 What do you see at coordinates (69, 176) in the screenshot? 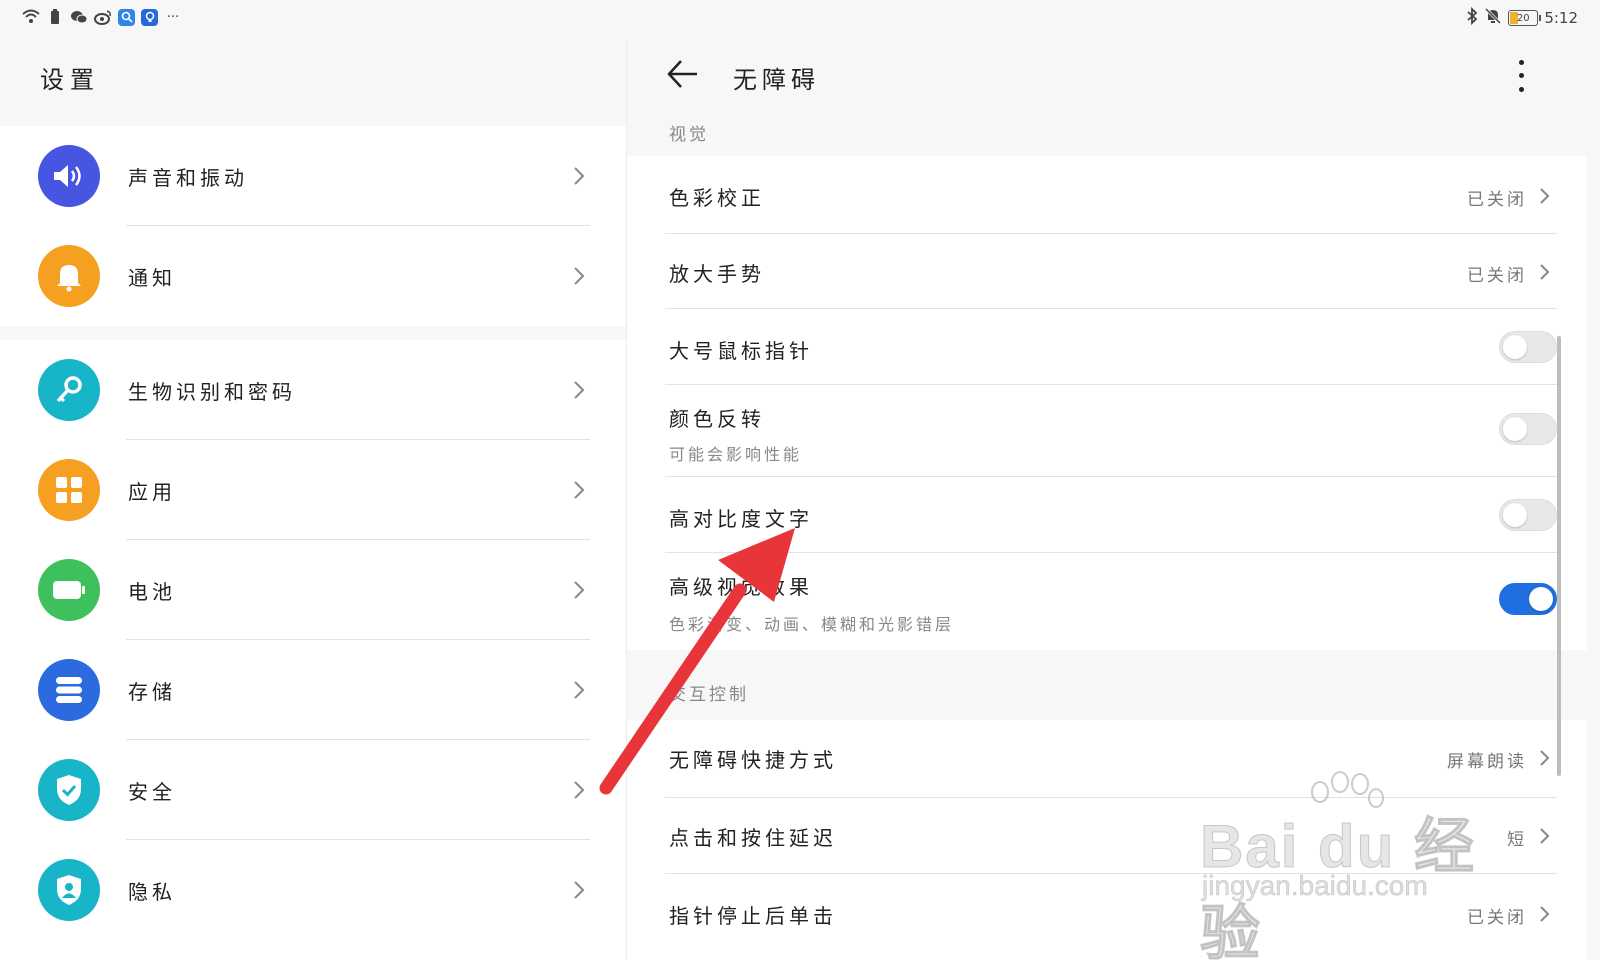
I see `speaker-icon` at bounding box center [69, 176].